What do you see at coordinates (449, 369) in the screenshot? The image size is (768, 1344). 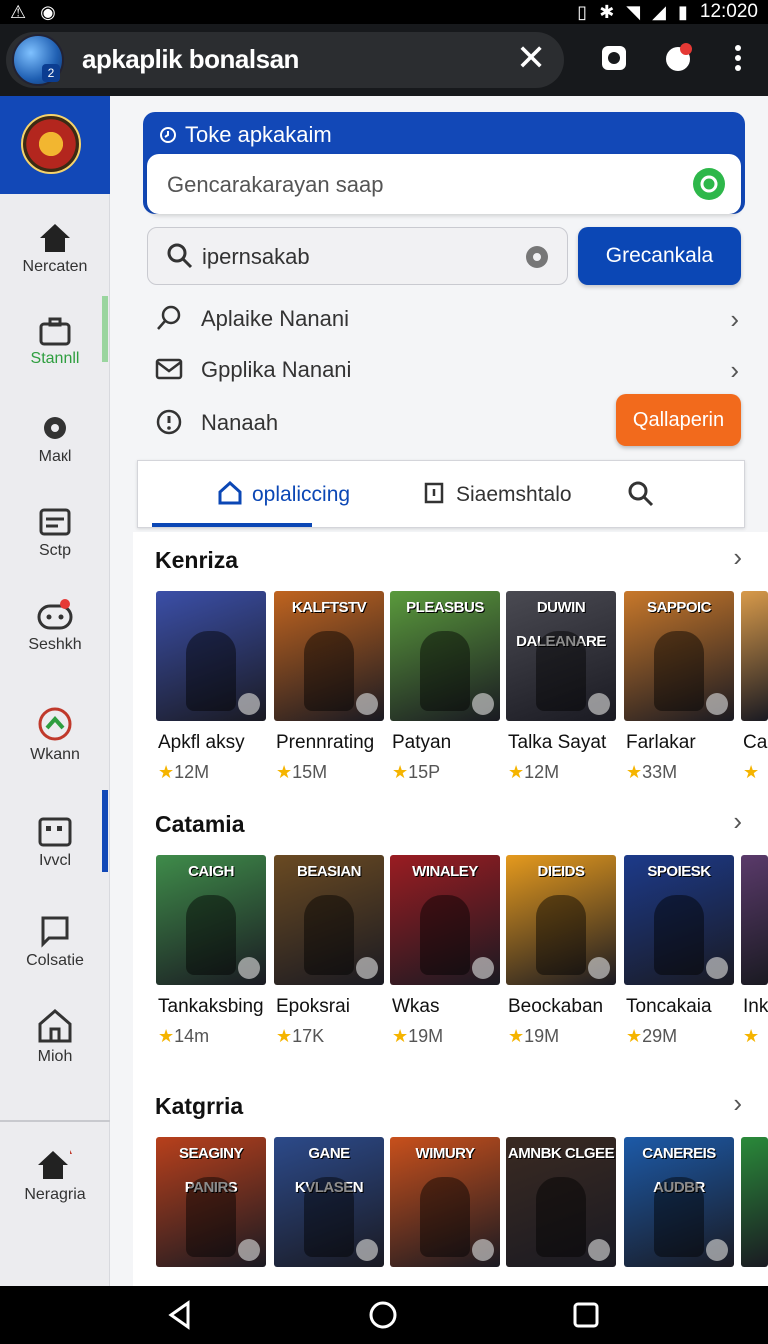 I see `list-row-1: Gpplika Nanani ›` at bounding box center [449, 369].